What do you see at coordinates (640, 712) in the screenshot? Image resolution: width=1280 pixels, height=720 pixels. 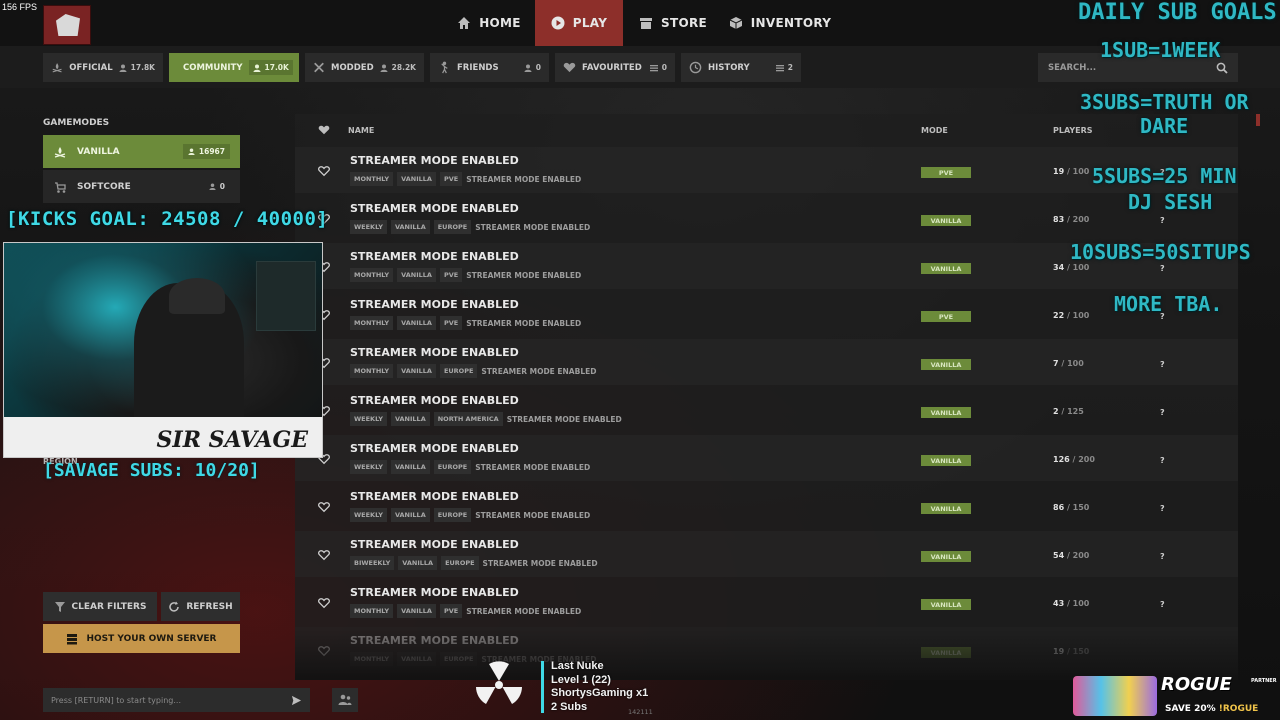 I see `build-number: 142111` at bounding box center [640, 712].